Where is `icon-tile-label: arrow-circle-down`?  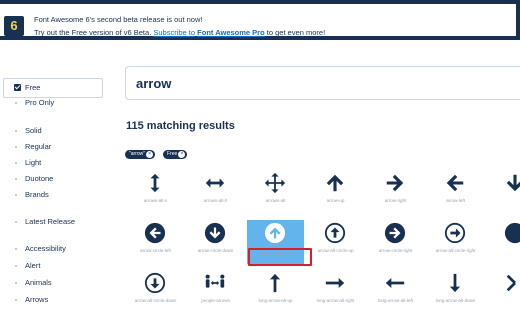 icon-tile-label: arrow-circle-down is located at coordinates (215, 250).